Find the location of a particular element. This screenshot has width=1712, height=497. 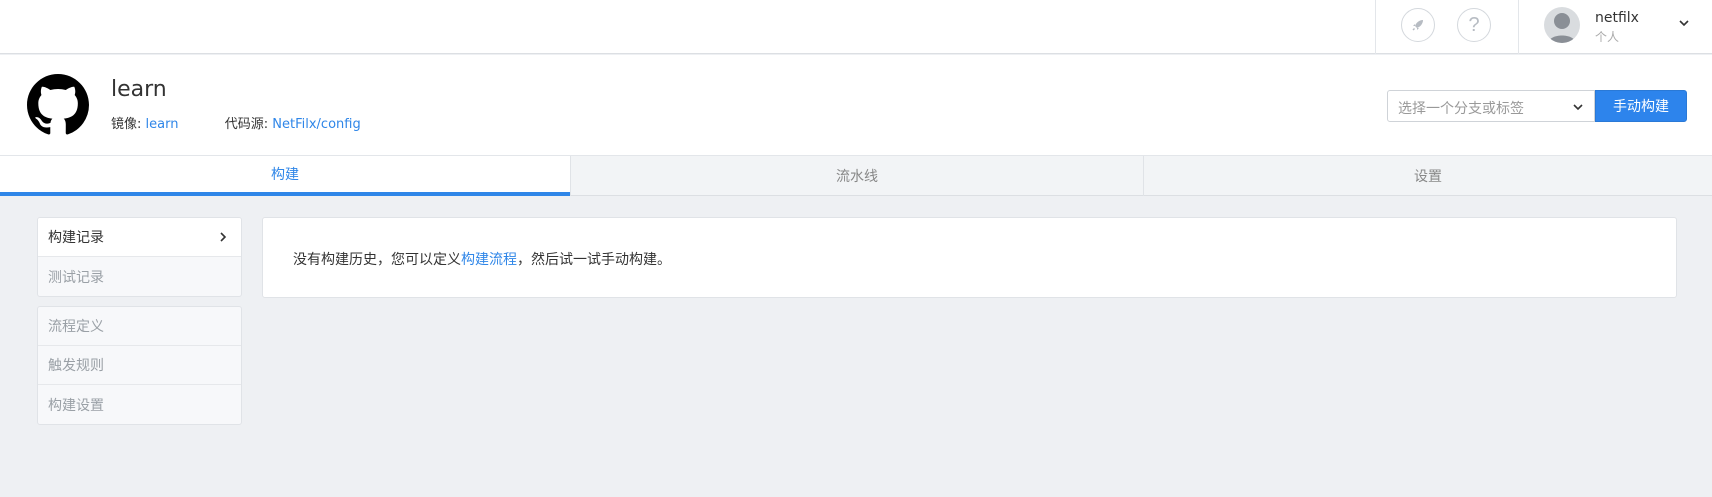

sidebar-item-label: 流程定义 is located at coordinates (76, 327).